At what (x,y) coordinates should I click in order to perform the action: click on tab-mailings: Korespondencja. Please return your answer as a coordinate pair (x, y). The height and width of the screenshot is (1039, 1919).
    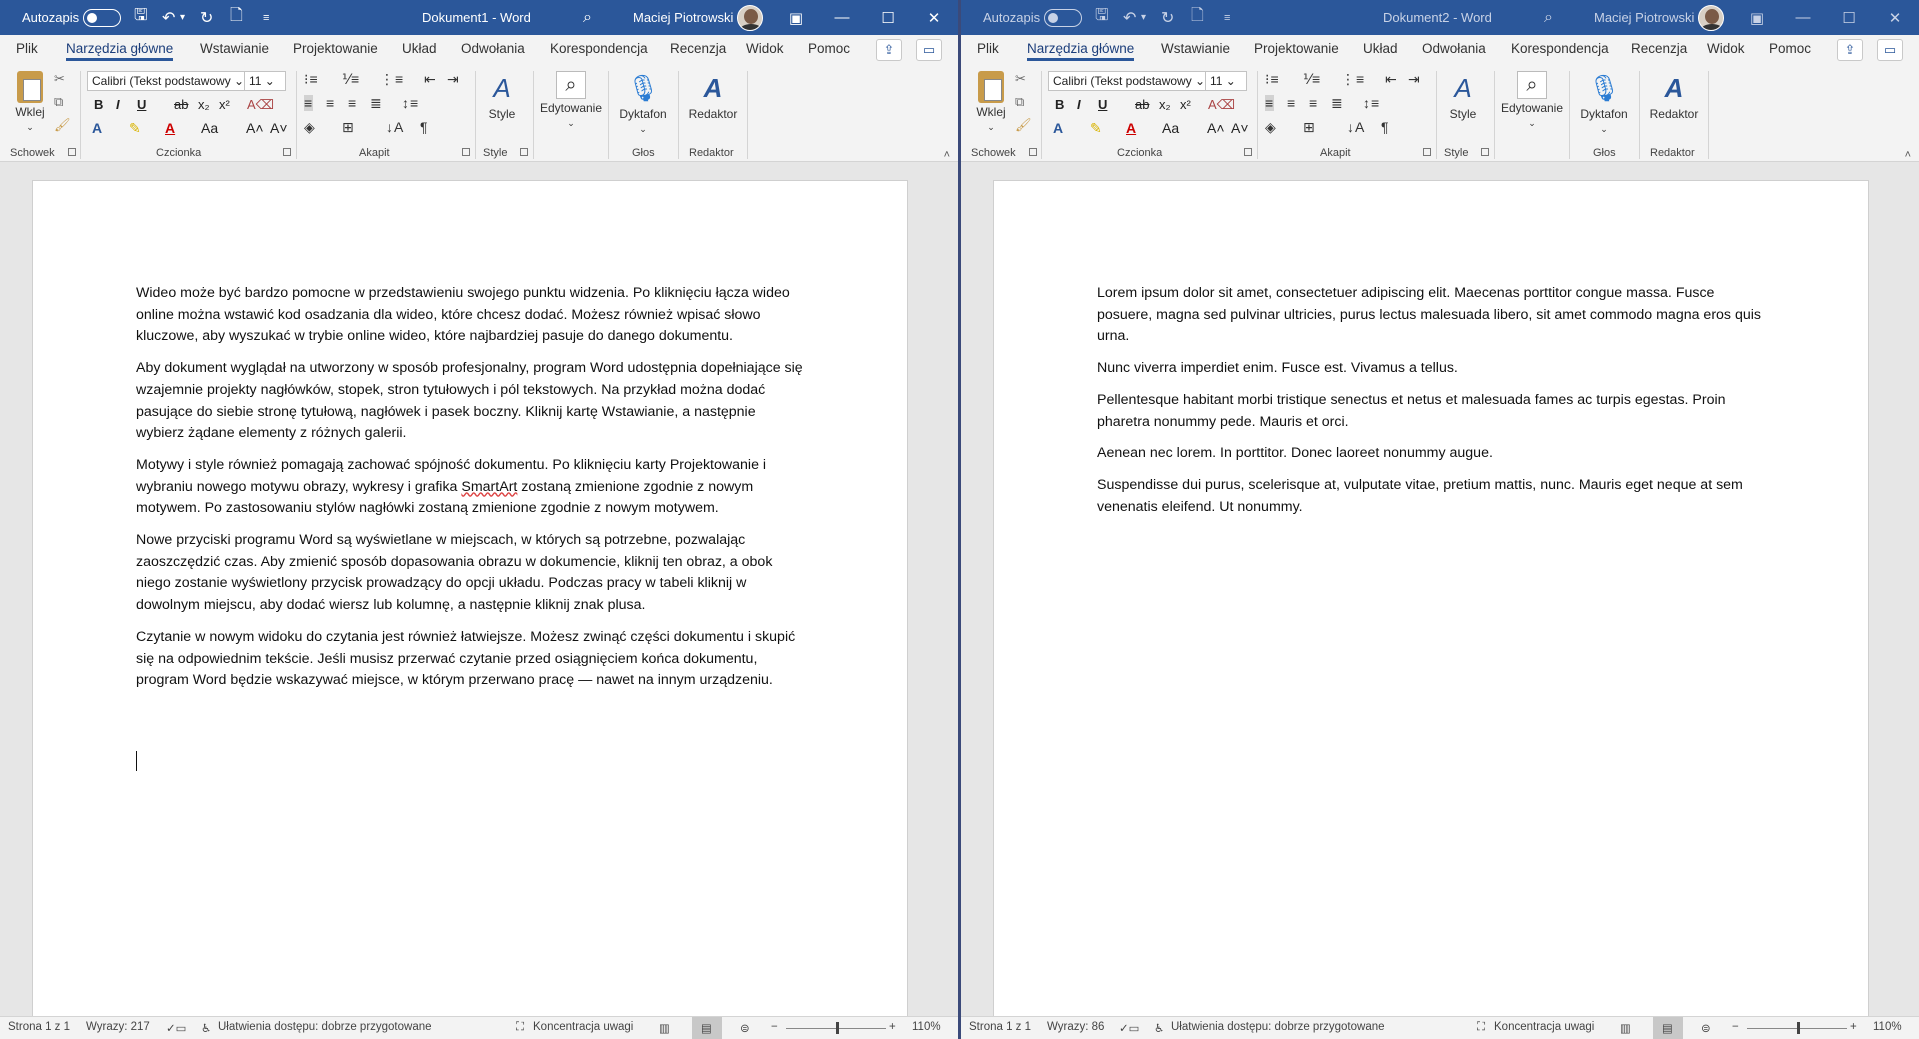
    Looking at the image, I should click on (1560, 48).